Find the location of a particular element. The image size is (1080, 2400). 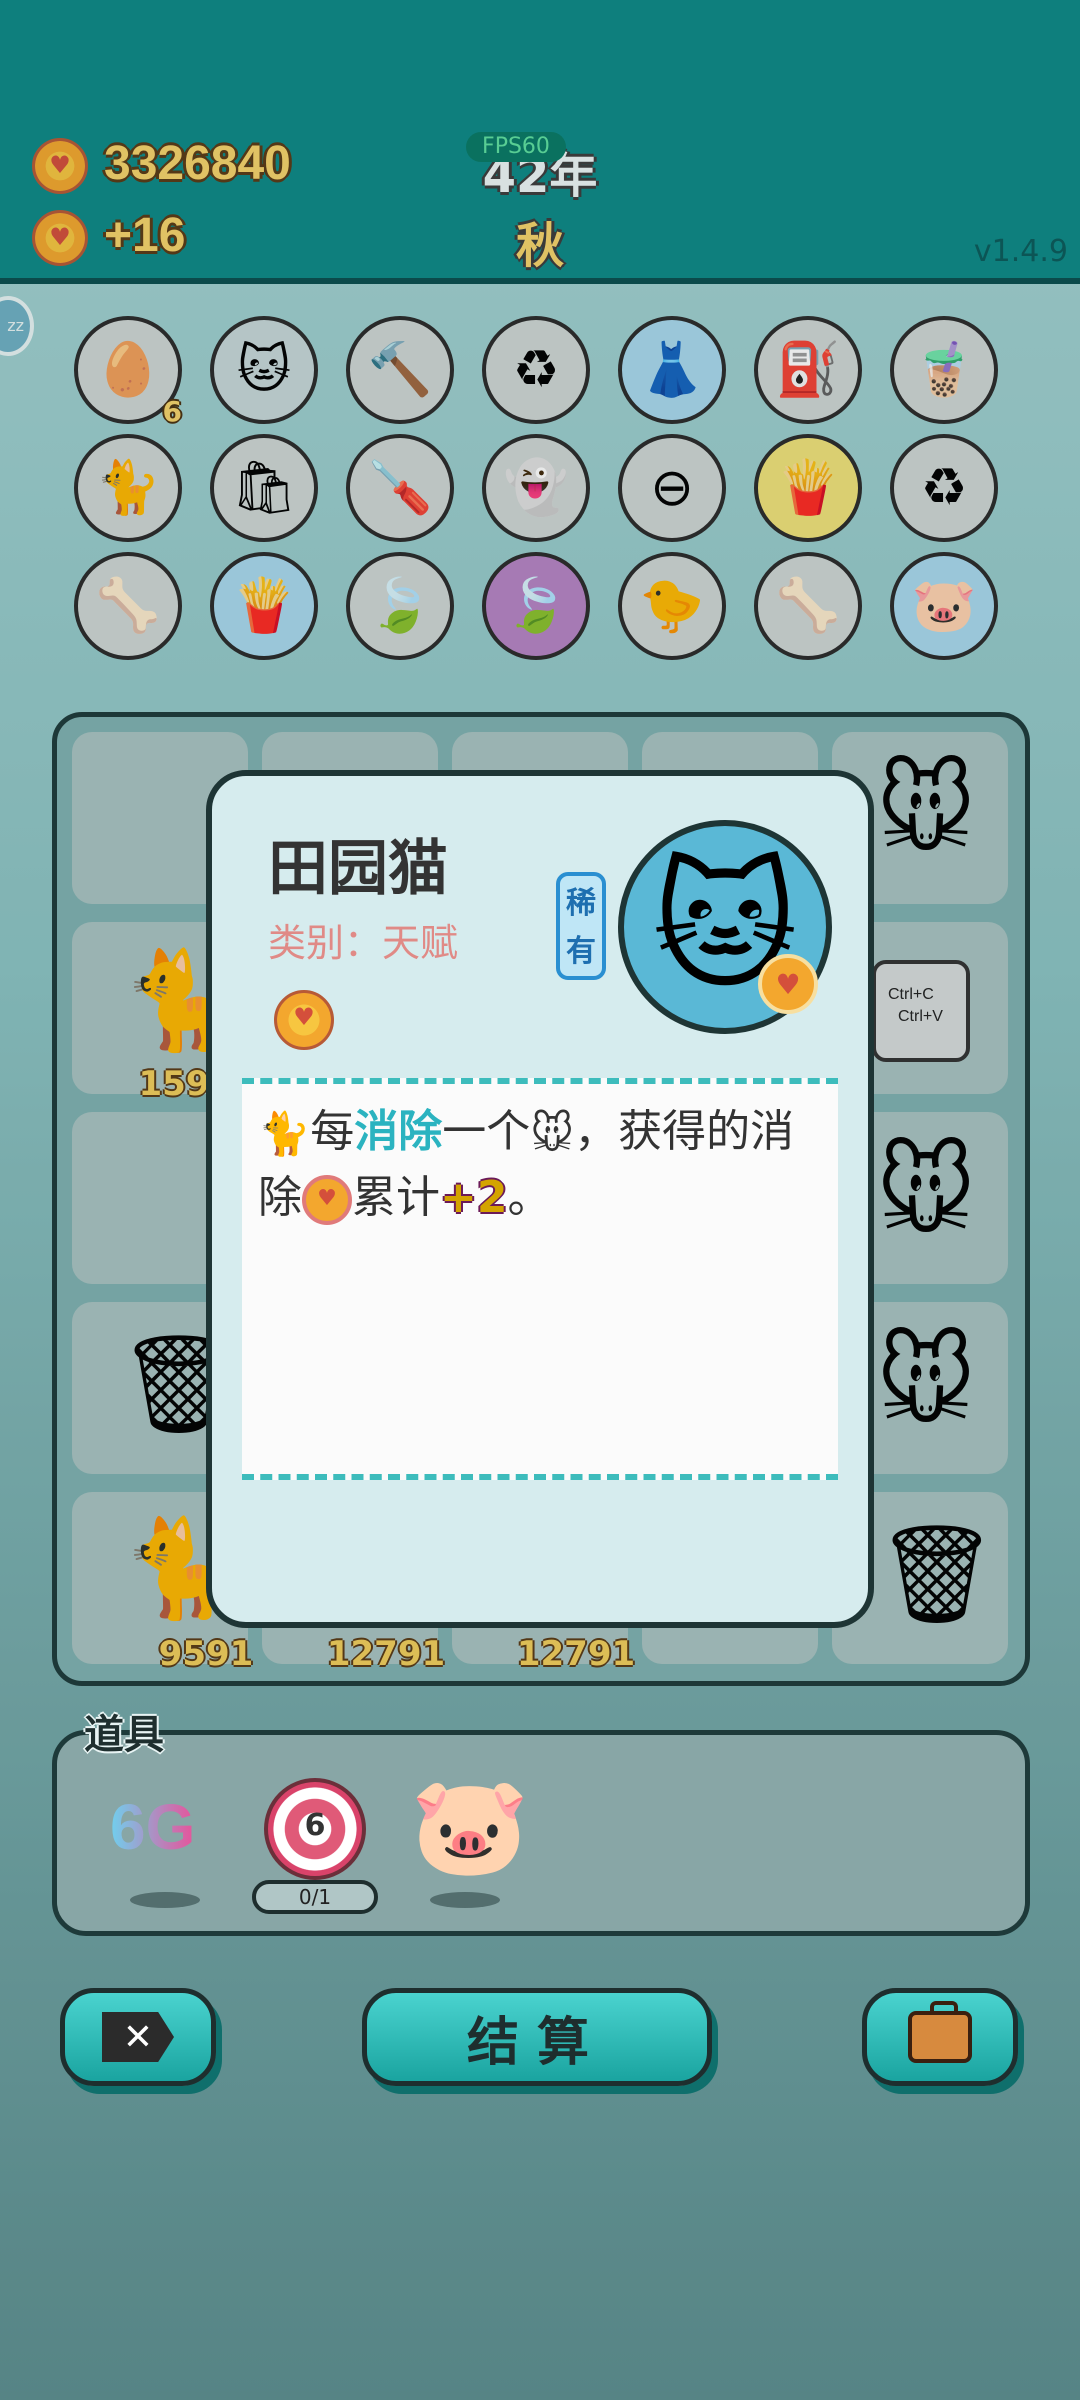

desc-text: 累计 is located at coordinates (396, 1197).